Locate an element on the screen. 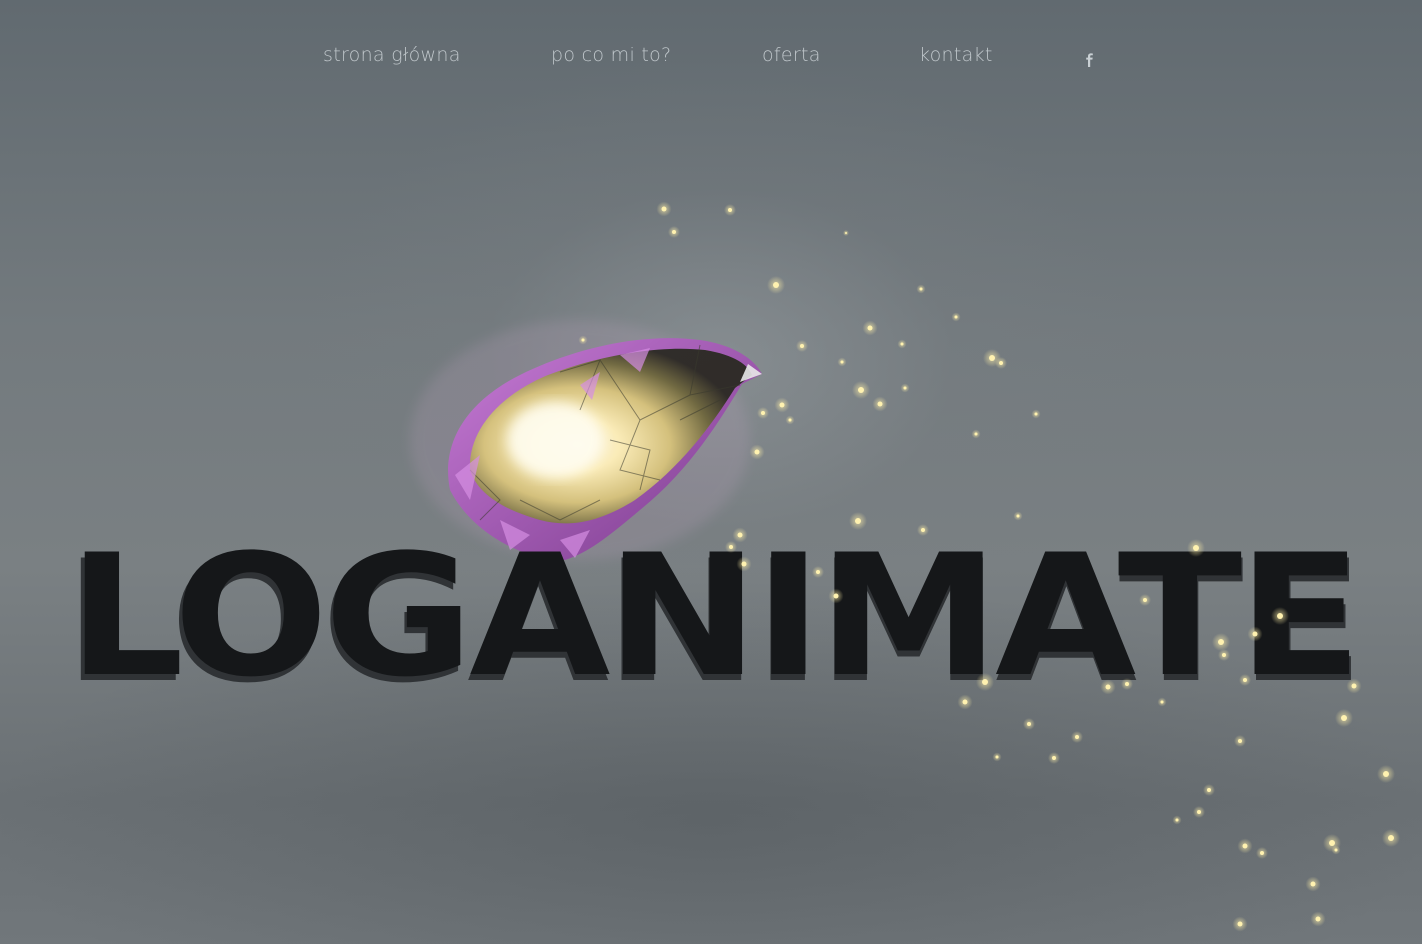 This screenshot has height=944, width=1422. gem-hot-spot is located at coordinates (555, 440).